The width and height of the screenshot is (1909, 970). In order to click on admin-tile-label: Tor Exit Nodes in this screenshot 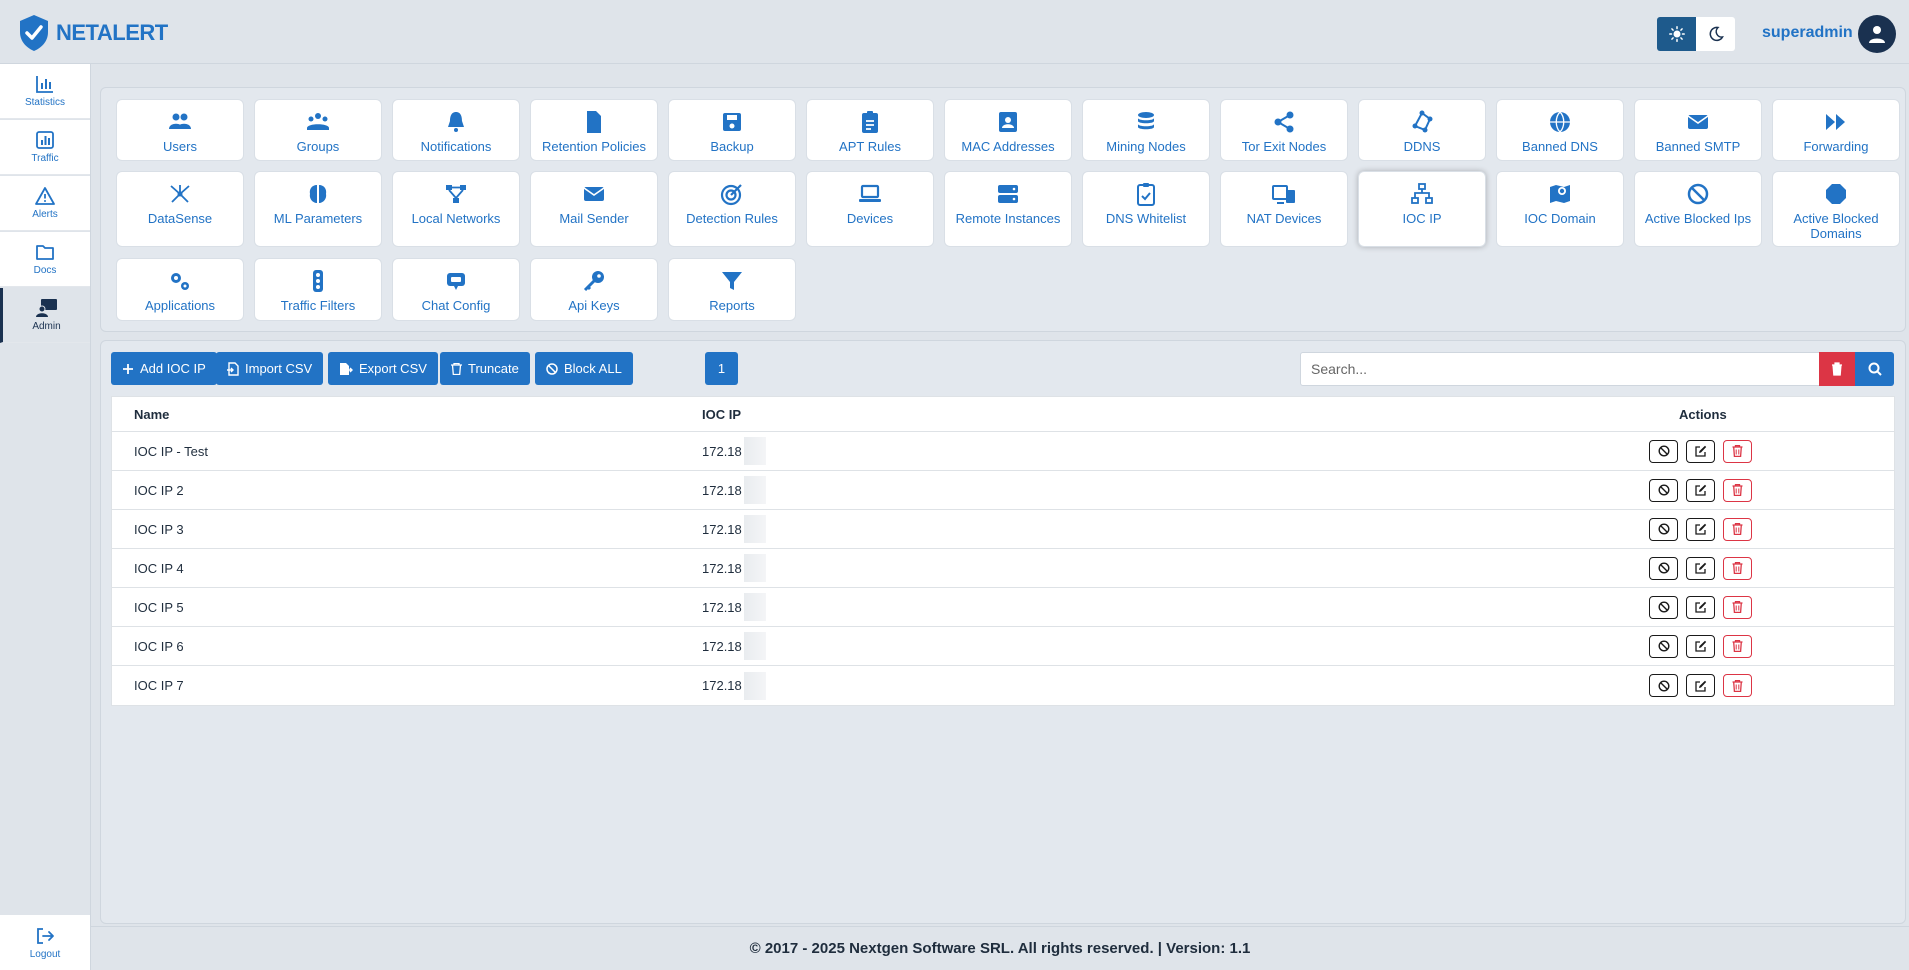, I will do `click(1284, 146)`.